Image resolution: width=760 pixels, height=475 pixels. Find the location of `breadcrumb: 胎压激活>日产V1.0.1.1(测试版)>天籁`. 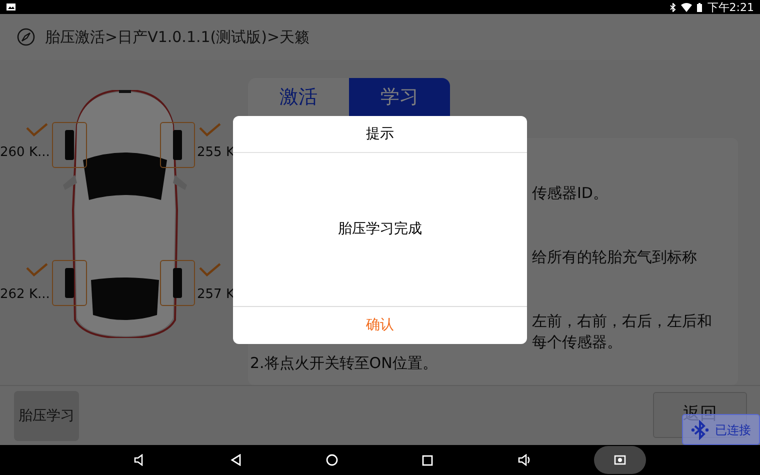

breadcrumb: 胎压激活>日产V1.0.1.1(测试版)>天籁 is located at coordinates (177, 37).